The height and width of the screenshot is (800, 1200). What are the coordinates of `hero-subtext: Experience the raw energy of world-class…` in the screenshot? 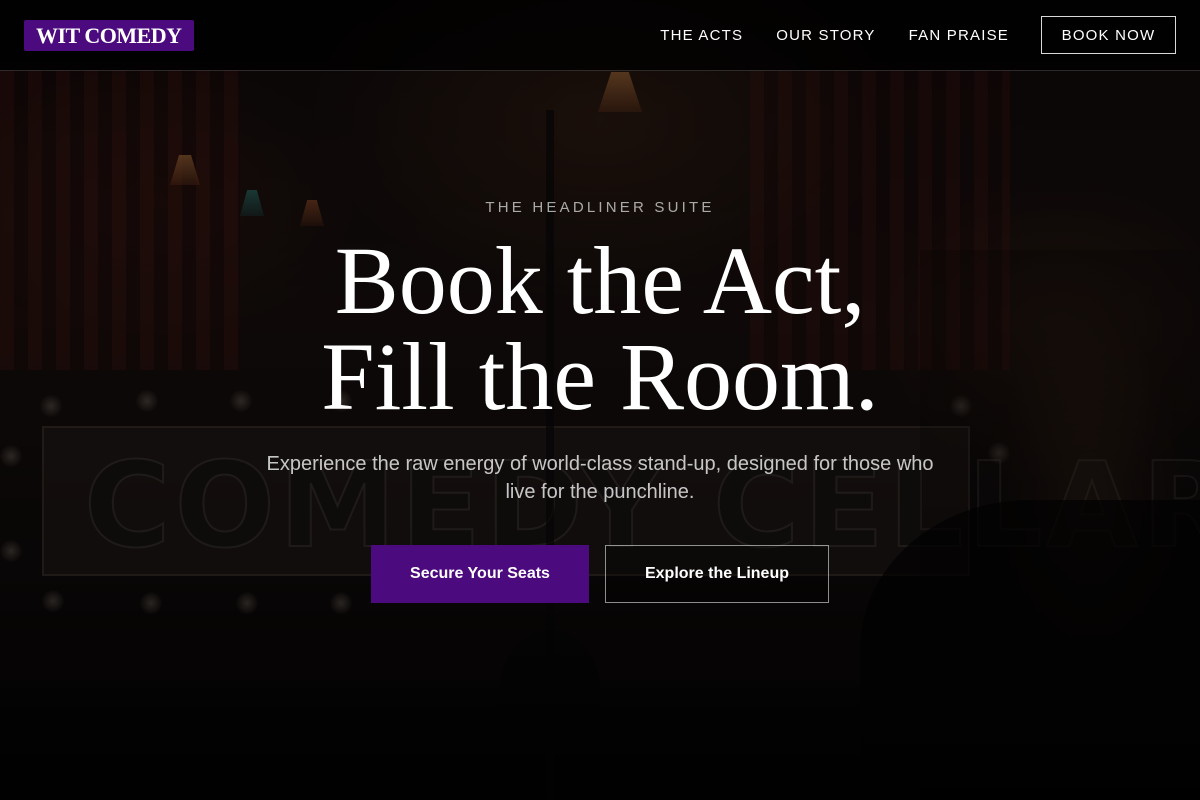 It's located at (600, 478).